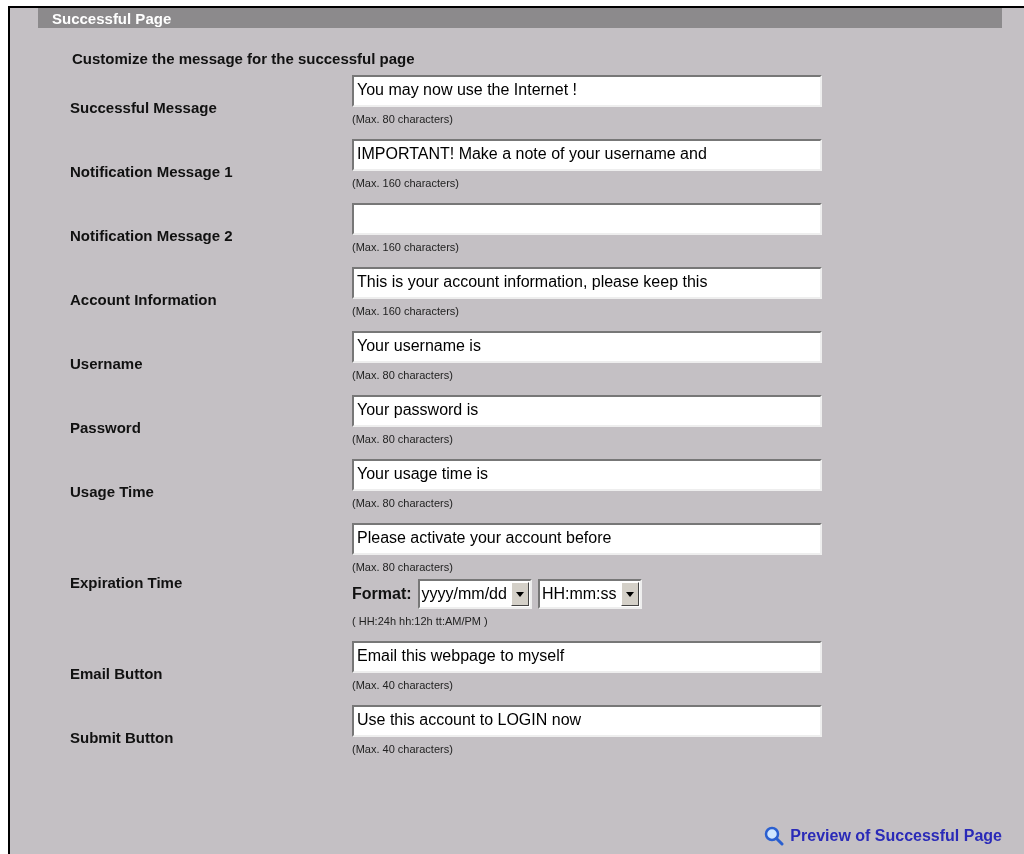 The height and width of the screenshot is (854, 1024). I want to click on format-hint: ( HH:24h hh:12h tt:AM/PM ), so click(420, 621).